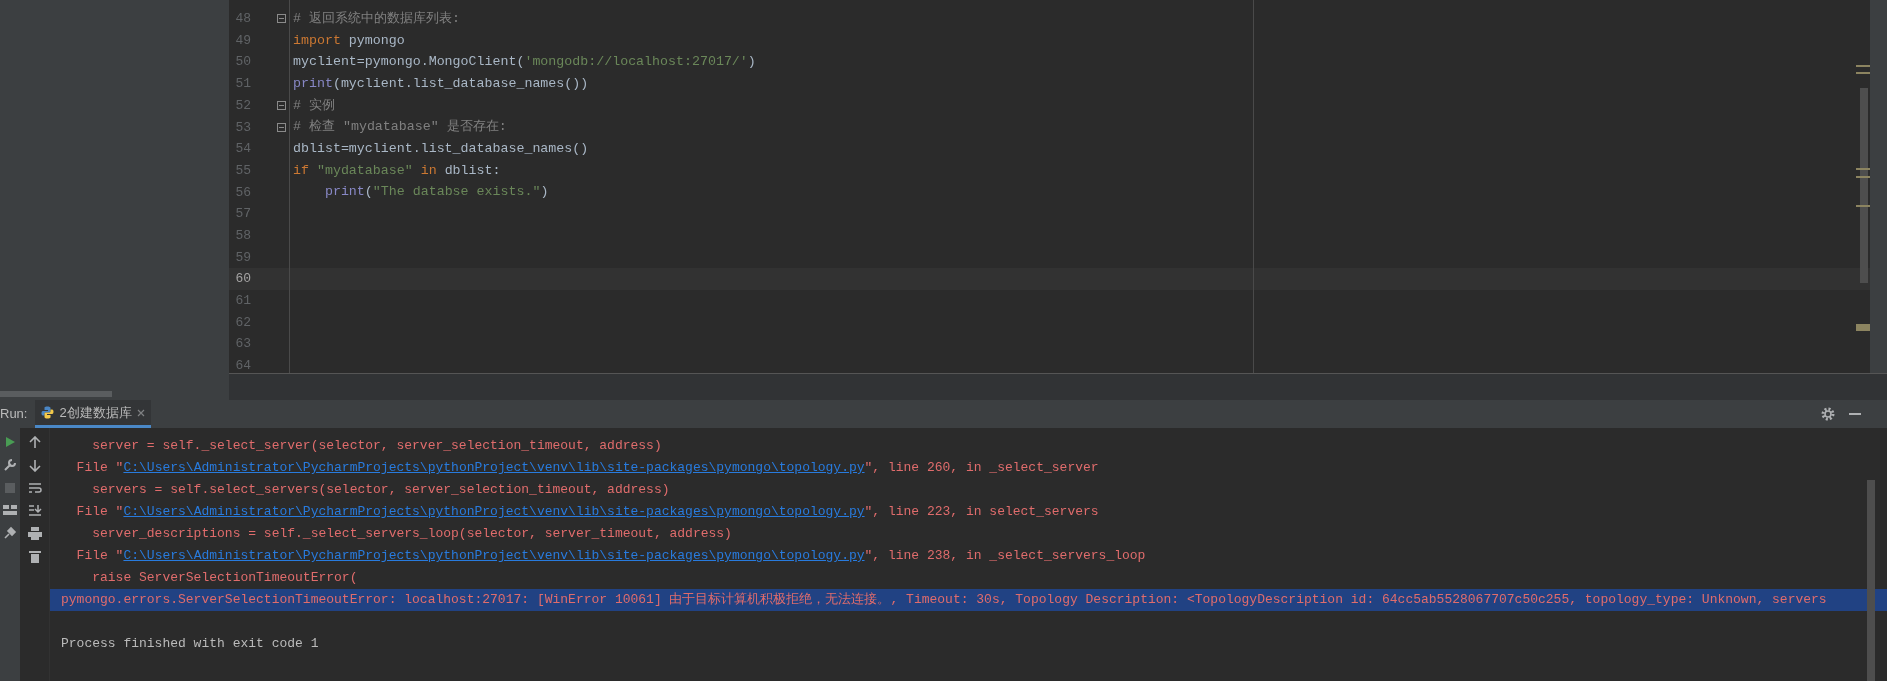  Describe the element at coordinates (314, 105) in the screenshot. I see `code-line: # 实例` at that location.